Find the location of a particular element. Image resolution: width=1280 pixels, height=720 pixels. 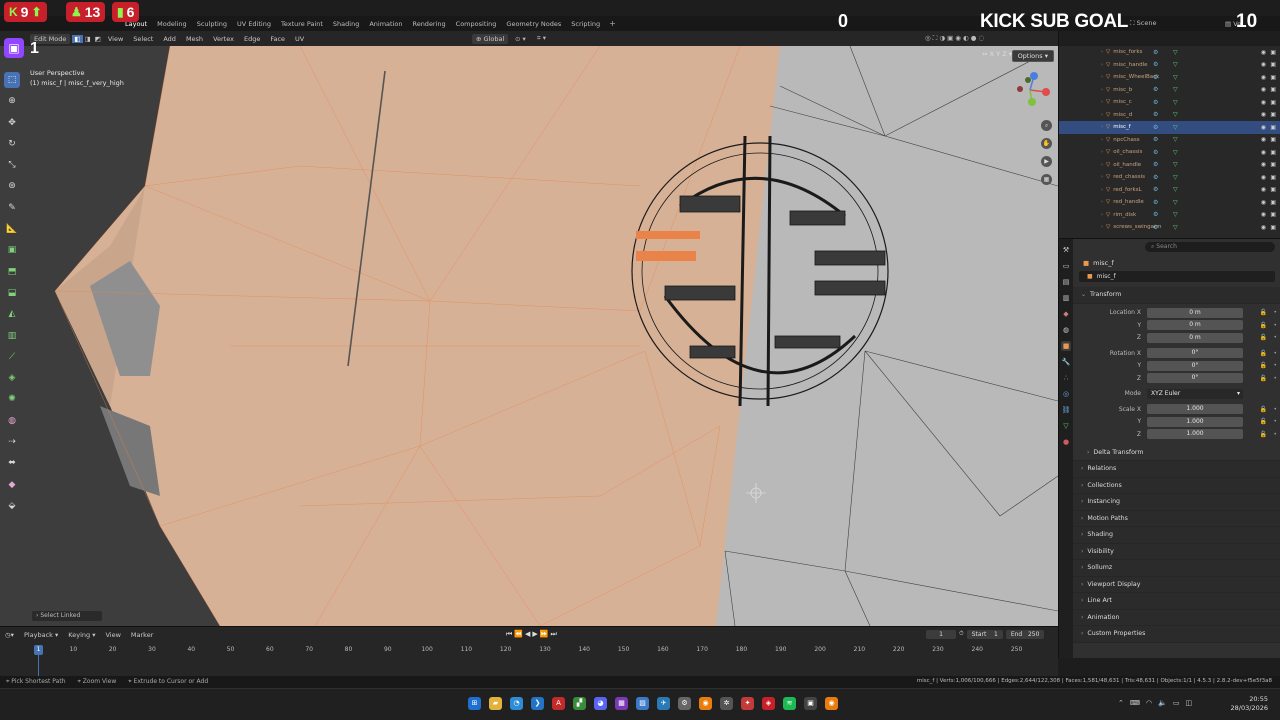

scale-x-field: 1.000 is located at coordinates (1195, 409).